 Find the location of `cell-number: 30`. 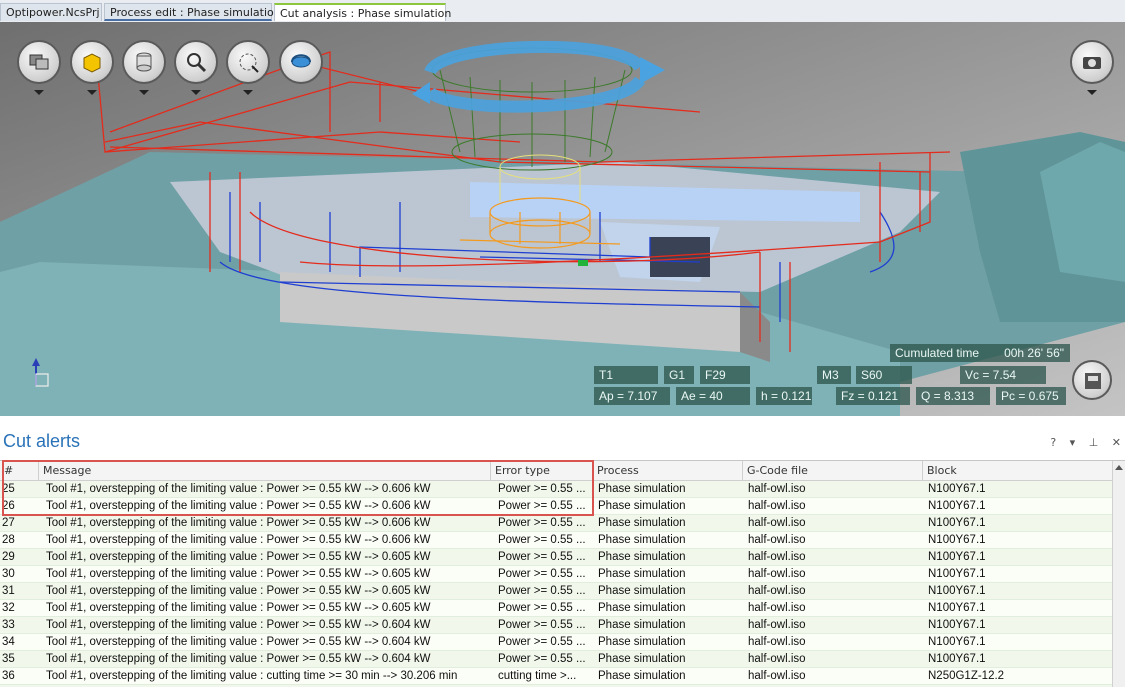

cell-number: 30 is located at coordinates (8, 574).